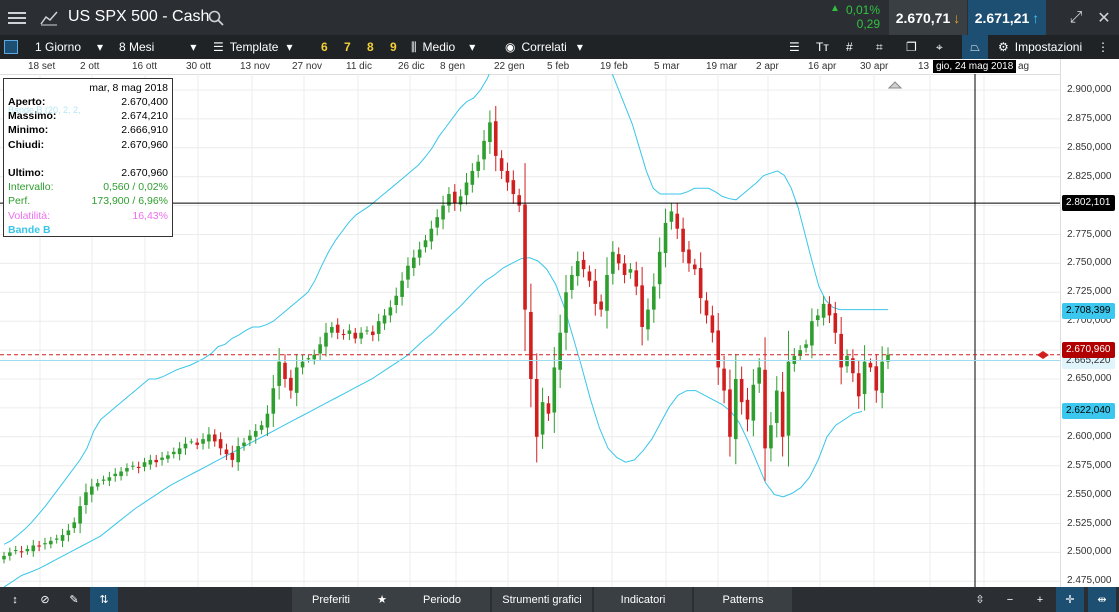 The height and width of the screenshot is (612, 1119). What do you see at coordinates (923, 17) in the screenshot?
I see `sell-price: 2.670,71` at bounding box center [923, 17].